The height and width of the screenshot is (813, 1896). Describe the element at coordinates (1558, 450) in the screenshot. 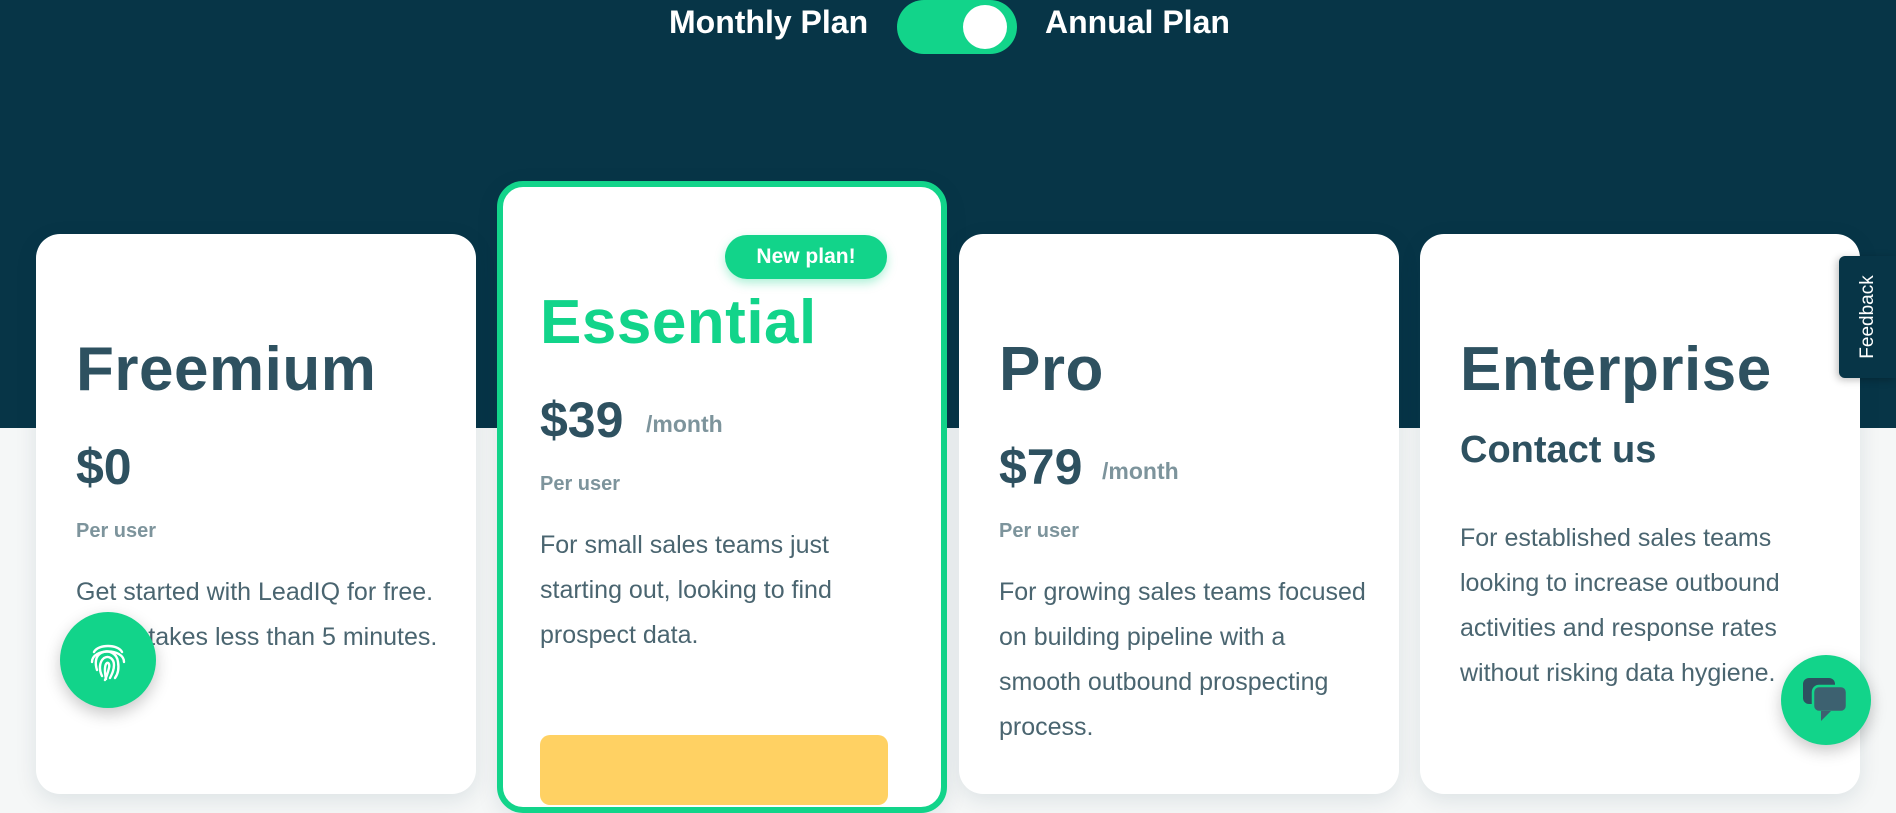

I see `contact-us-label: Contact us` at that location.